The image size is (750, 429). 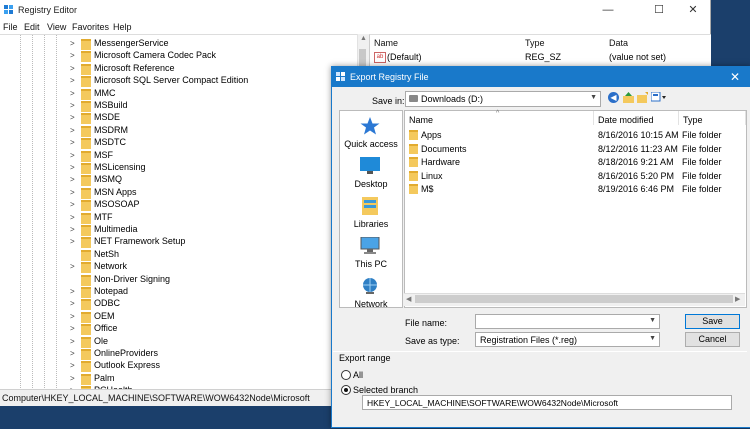 What do you see at coordinates (111, 291) in the screenshot?
I see `tree-node-label: Notepad` at bounding box center [111, 291].